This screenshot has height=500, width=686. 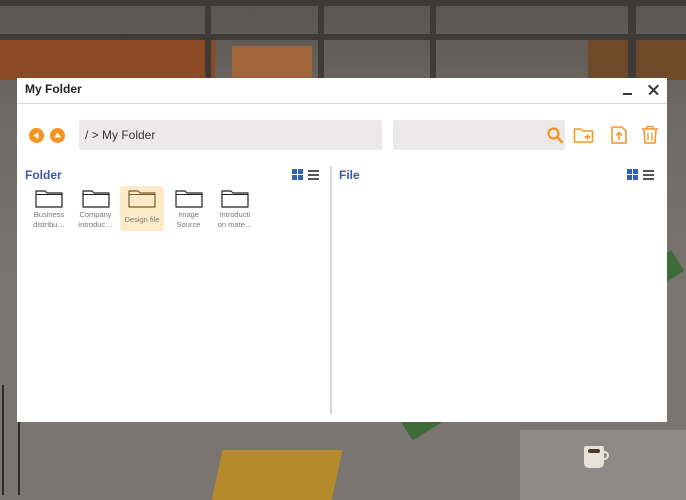 What do you see at coordinates (331, 290) in the screenshot?
I see `panel-divider` at bounding box center [331, 290].